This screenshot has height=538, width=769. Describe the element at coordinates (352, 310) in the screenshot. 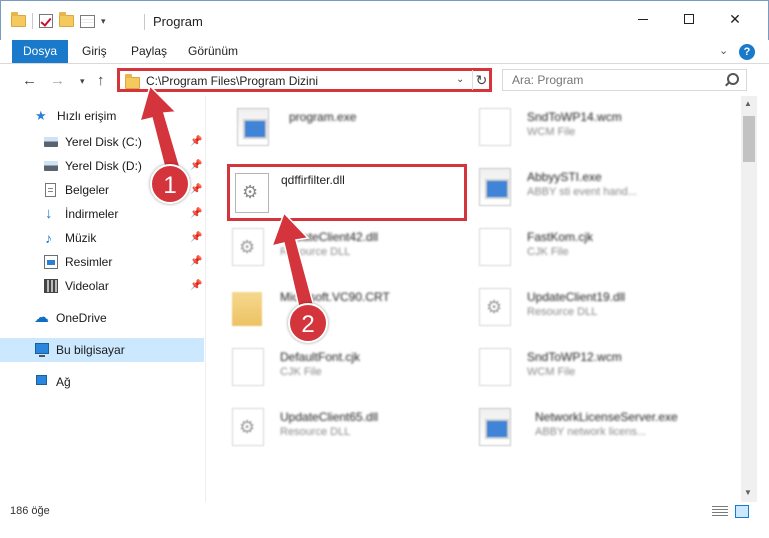

I see `file-item-vc90-crt: Microsoft.VC90.CRT` at that location.